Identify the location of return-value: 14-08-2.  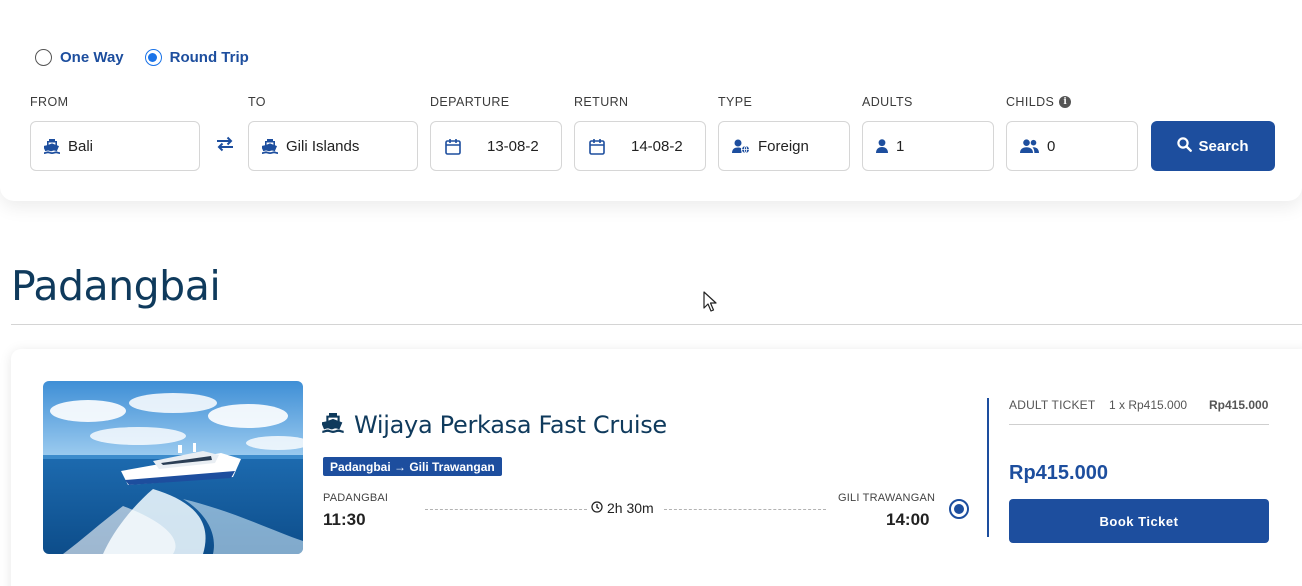
(657, 146).